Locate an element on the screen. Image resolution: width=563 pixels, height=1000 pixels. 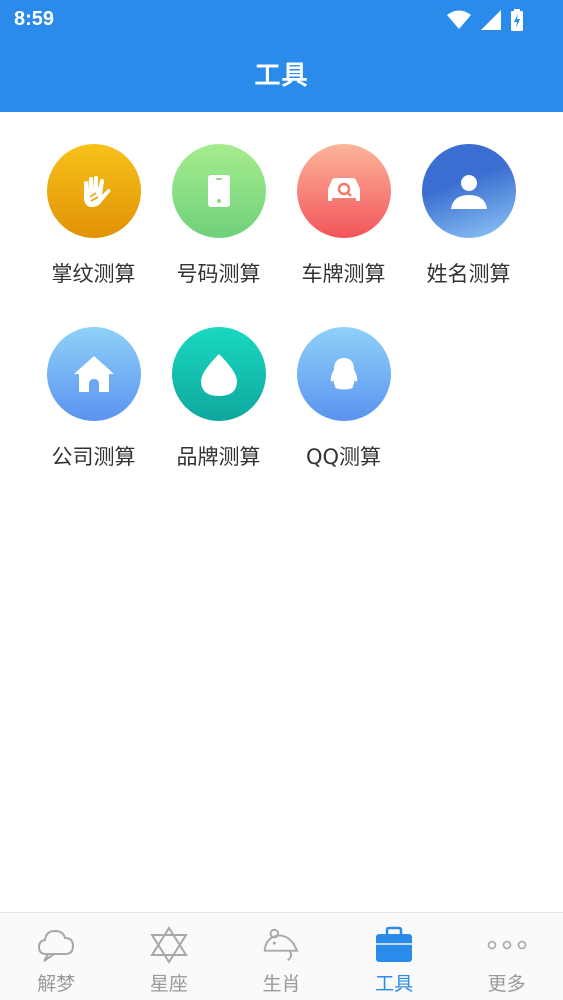
palm-icon is located at coordinates (97, 191).